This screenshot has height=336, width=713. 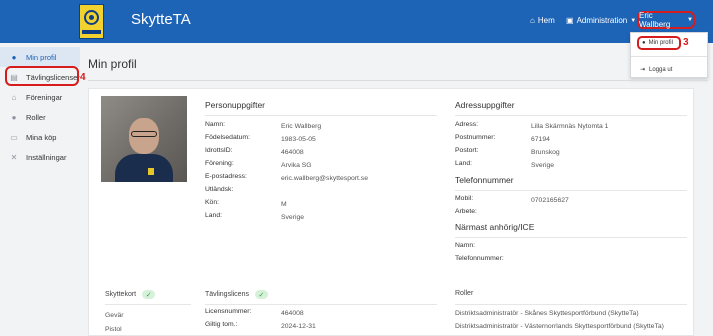 What do you see at coordinates (484, 180) in the screenshot?
I see `phone-title: Telefonnummer` at bounding box center [484, 180].